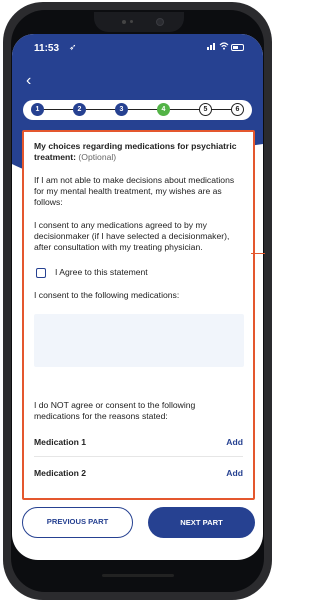  What do you see at coordinates (224, 47) in the screenshot?
I see `wifi-icon` at bounding box center [224, 47].